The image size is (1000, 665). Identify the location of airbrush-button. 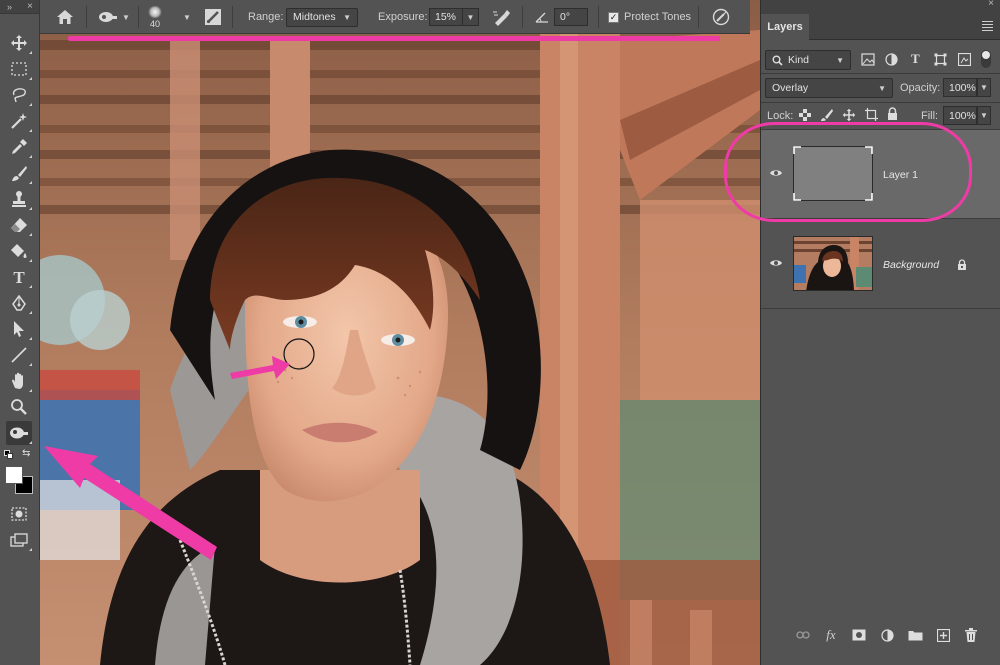
(502, 17).